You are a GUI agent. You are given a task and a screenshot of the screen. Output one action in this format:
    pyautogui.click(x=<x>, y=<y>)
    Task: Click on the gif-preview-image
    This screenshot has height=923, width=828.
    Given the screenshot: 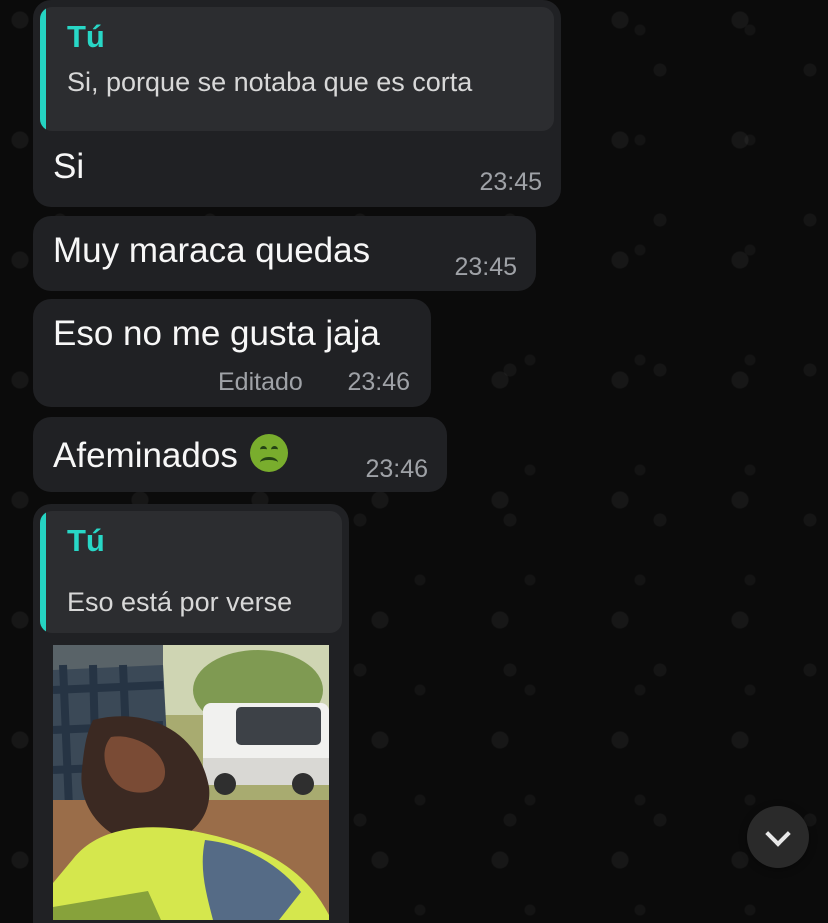 What is the action you would take?
    pyautogui.click(x=191, y=782)
    